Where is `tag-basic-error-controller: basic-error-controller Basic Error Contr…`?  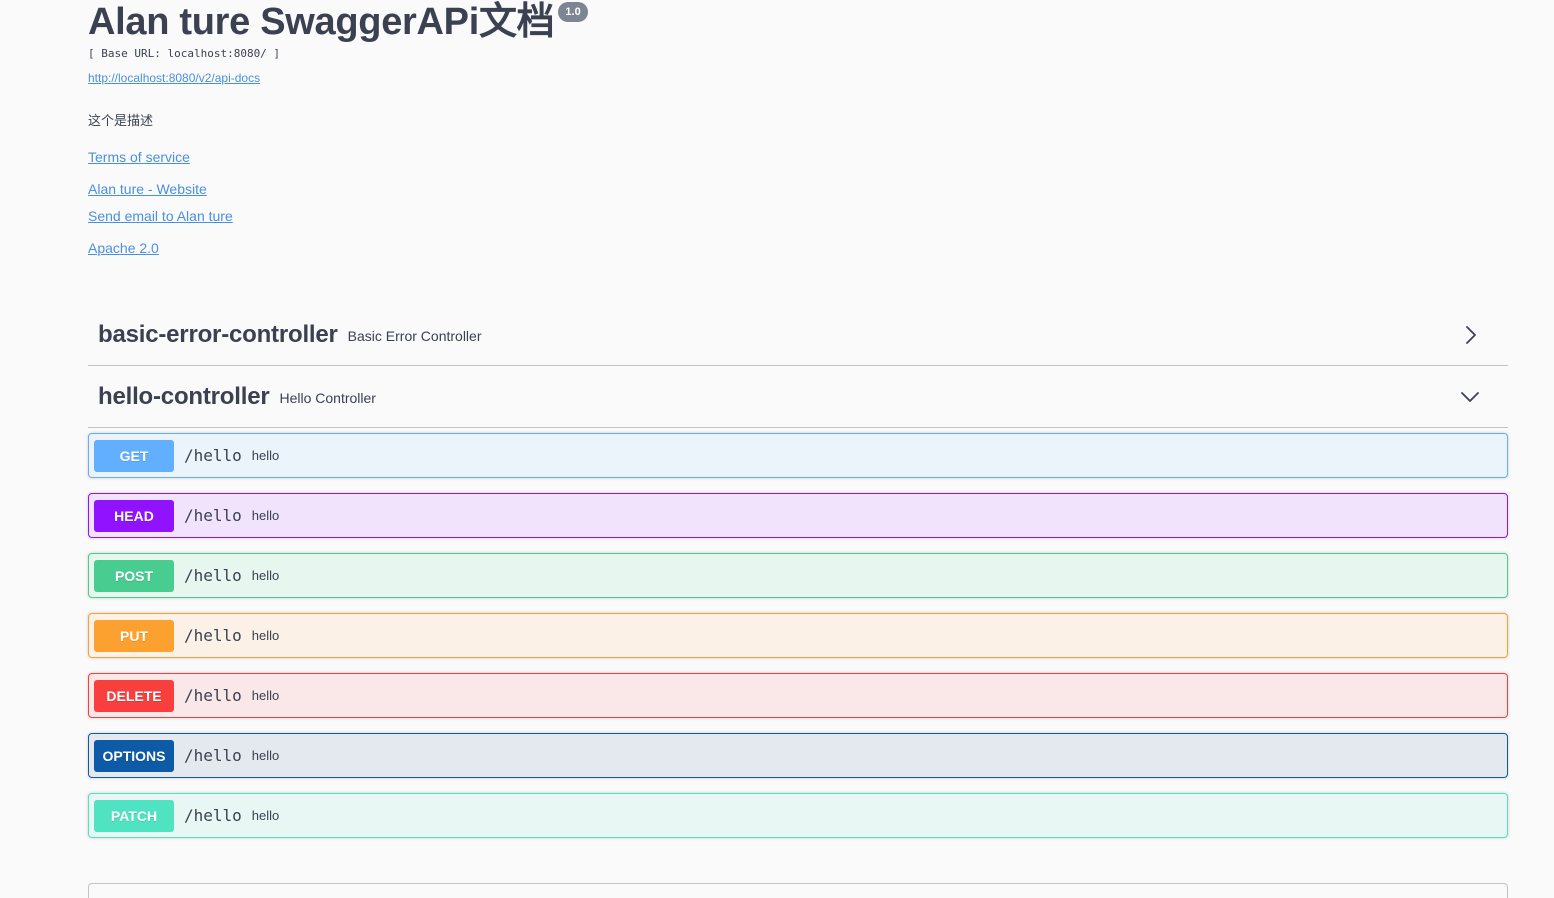 tag-basic-error-controller: basic-error-controller Basic Error Contr… is located at coordinates (798, 335).